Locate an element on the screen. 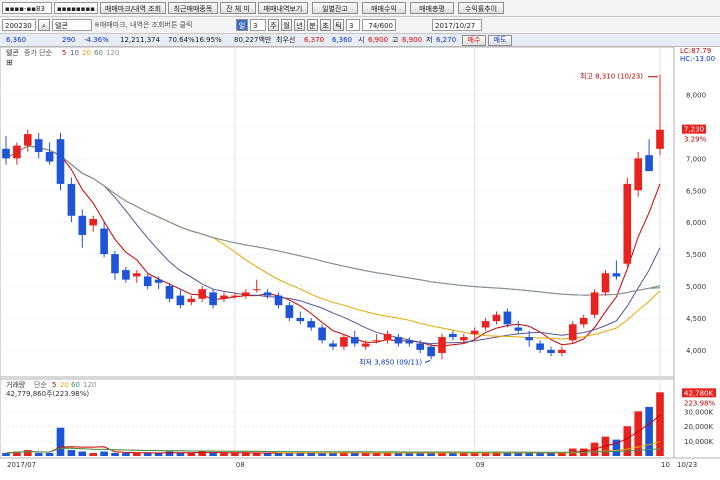  date-field: 2017/10/27 is located at coordinates (457, 25).